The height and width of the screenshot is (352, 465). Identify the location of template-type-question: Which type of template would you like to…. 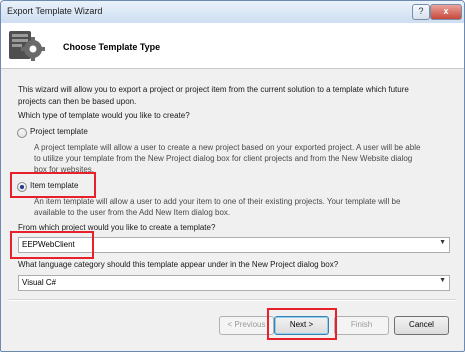
(104, 115).